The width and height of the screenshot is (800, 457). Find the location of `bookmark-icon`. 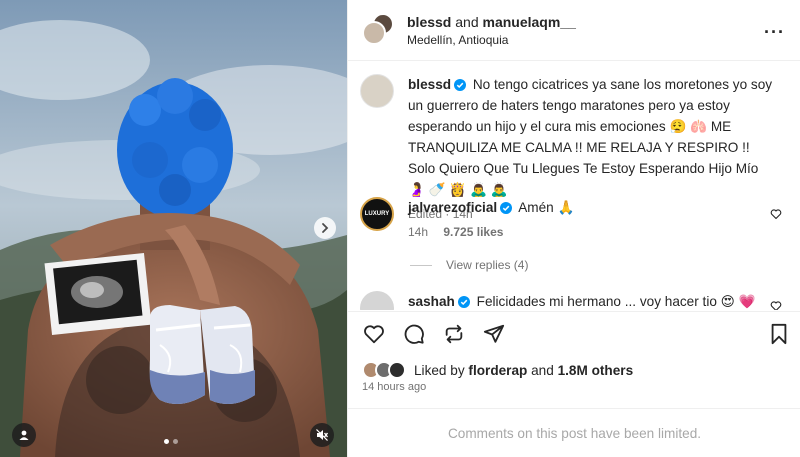

bookmark-icon is located at coordinates (779, 334).